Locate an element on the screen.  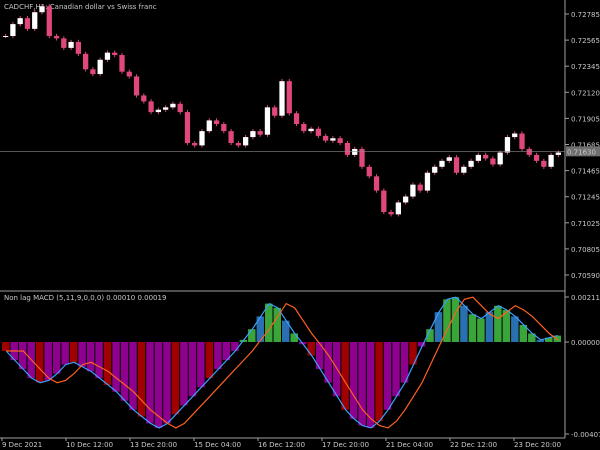
price-tick-label: 0.70590 is located at coordinates (585, 276).